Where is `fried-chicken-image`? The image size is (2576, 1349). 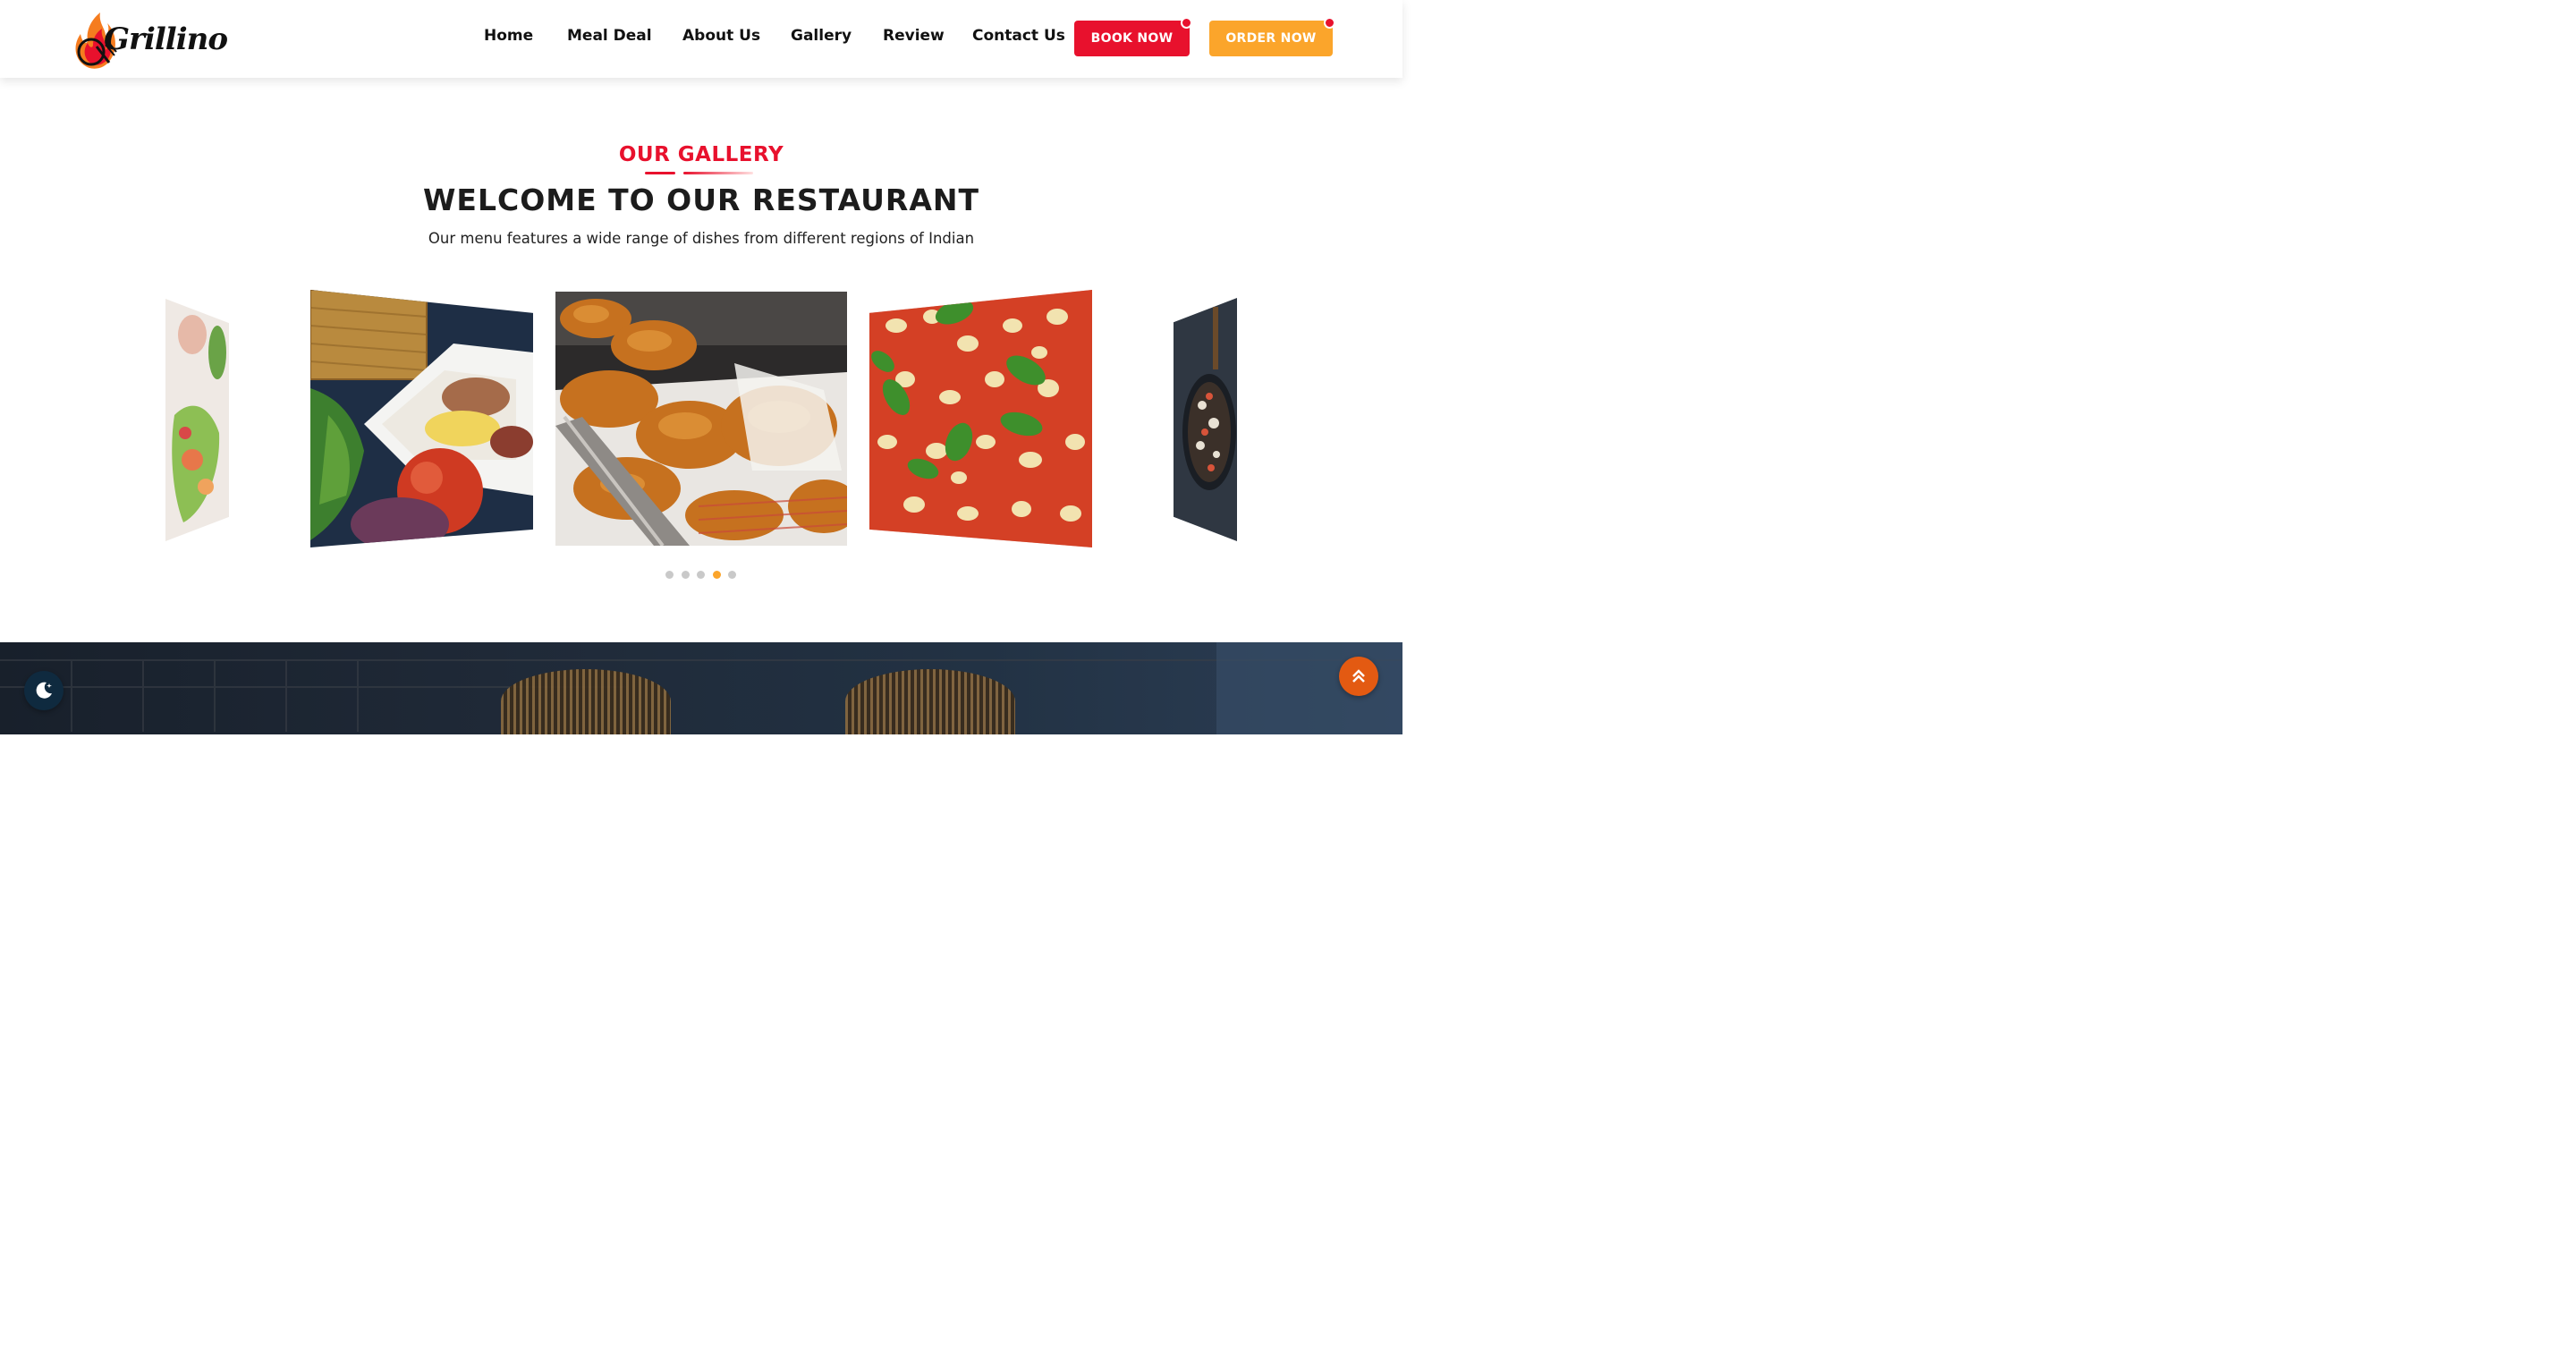
fried-chicken-image is located at coordinates (701, 419).